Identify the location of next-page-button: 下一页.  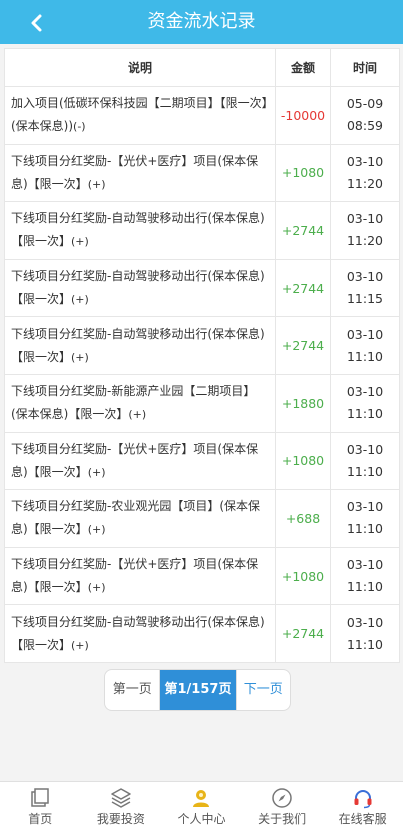
(262, 690).